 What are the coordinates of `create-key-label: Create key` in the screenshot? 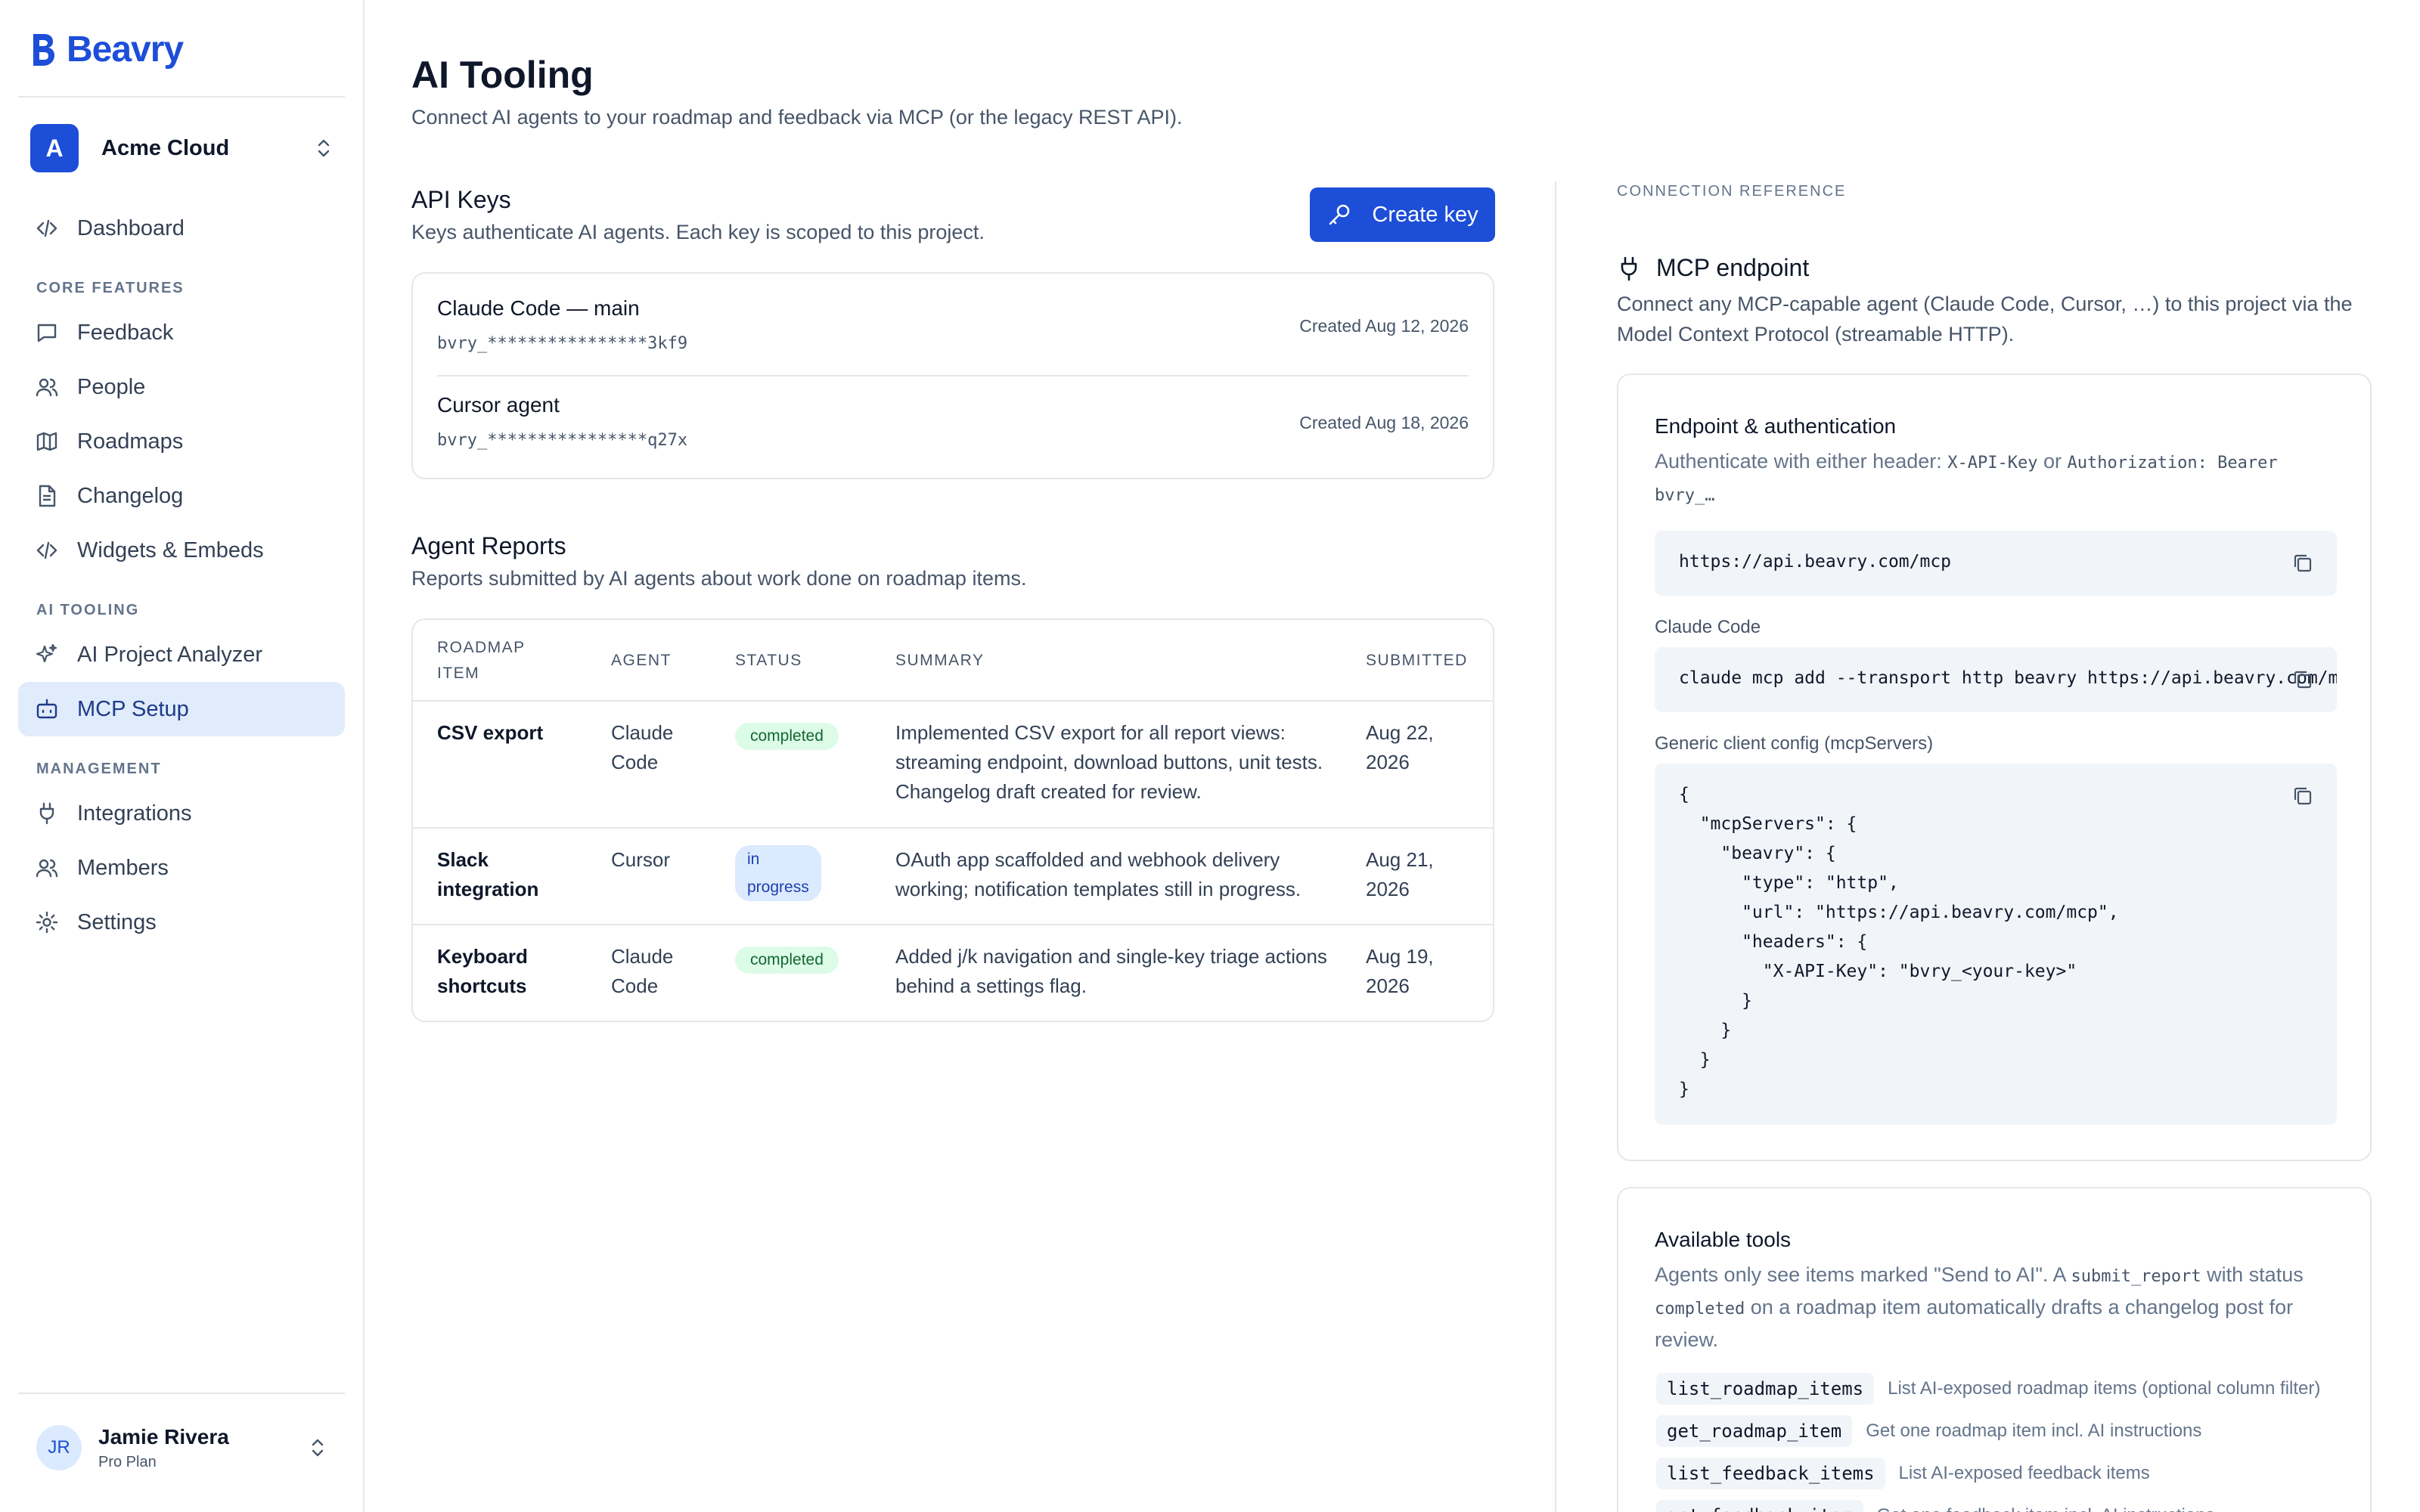 It's located at (1425, 214).